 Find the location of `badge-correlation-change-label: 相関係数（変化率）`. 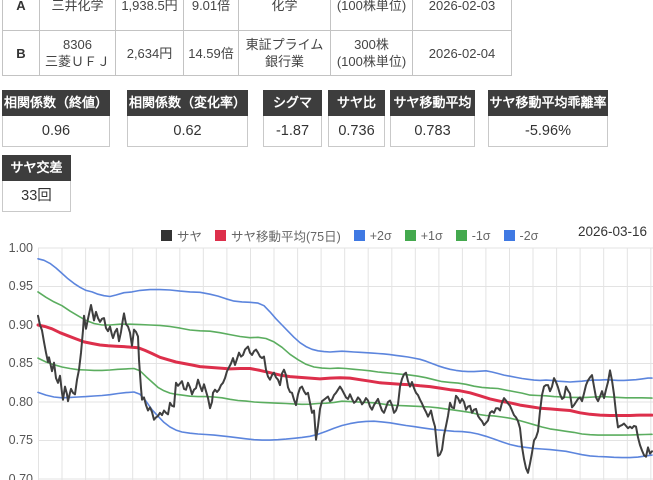

badge-correlation-change-label: 相関係数（変化率） is located at coordinates (187, 103).